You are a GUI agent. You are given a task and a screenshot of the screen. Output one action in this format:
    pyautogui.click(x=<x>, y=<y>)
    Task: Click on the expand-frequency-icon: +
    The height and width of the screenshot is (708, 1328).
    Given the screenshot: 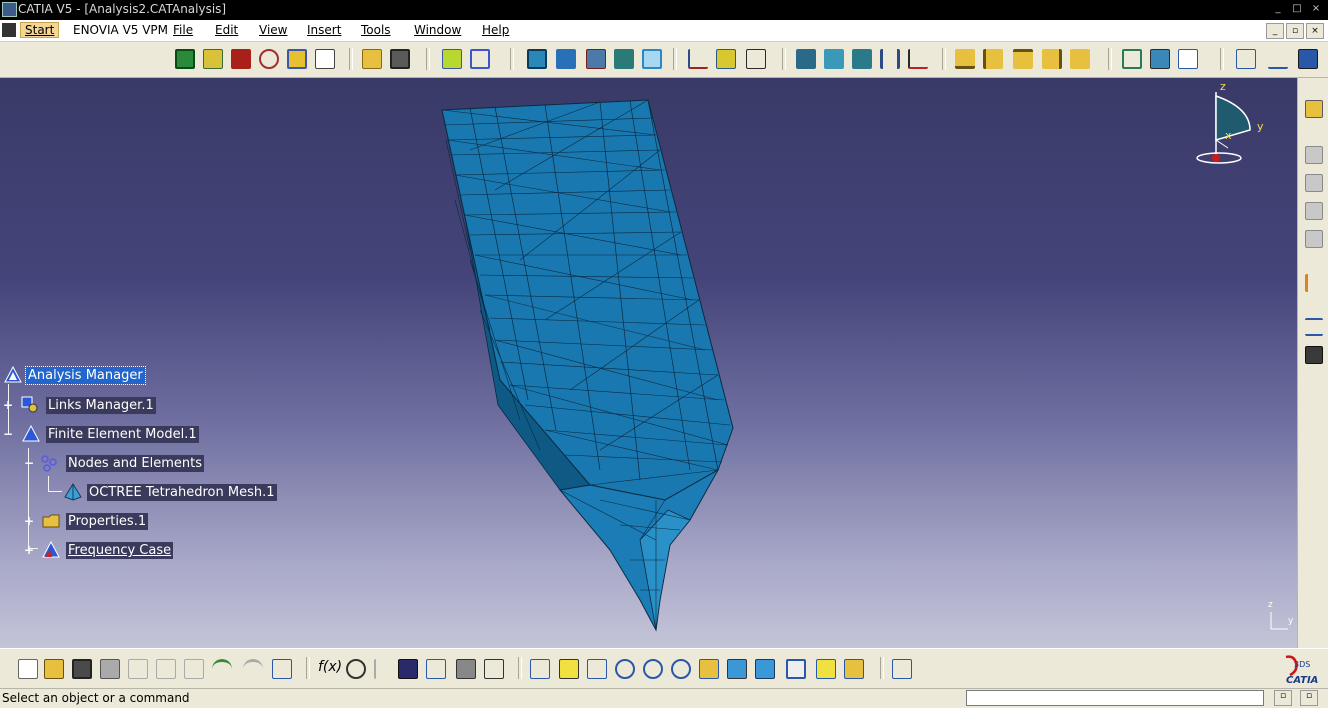 What is the action you would take?
    pyautogui.click(x=29, y=550)
    